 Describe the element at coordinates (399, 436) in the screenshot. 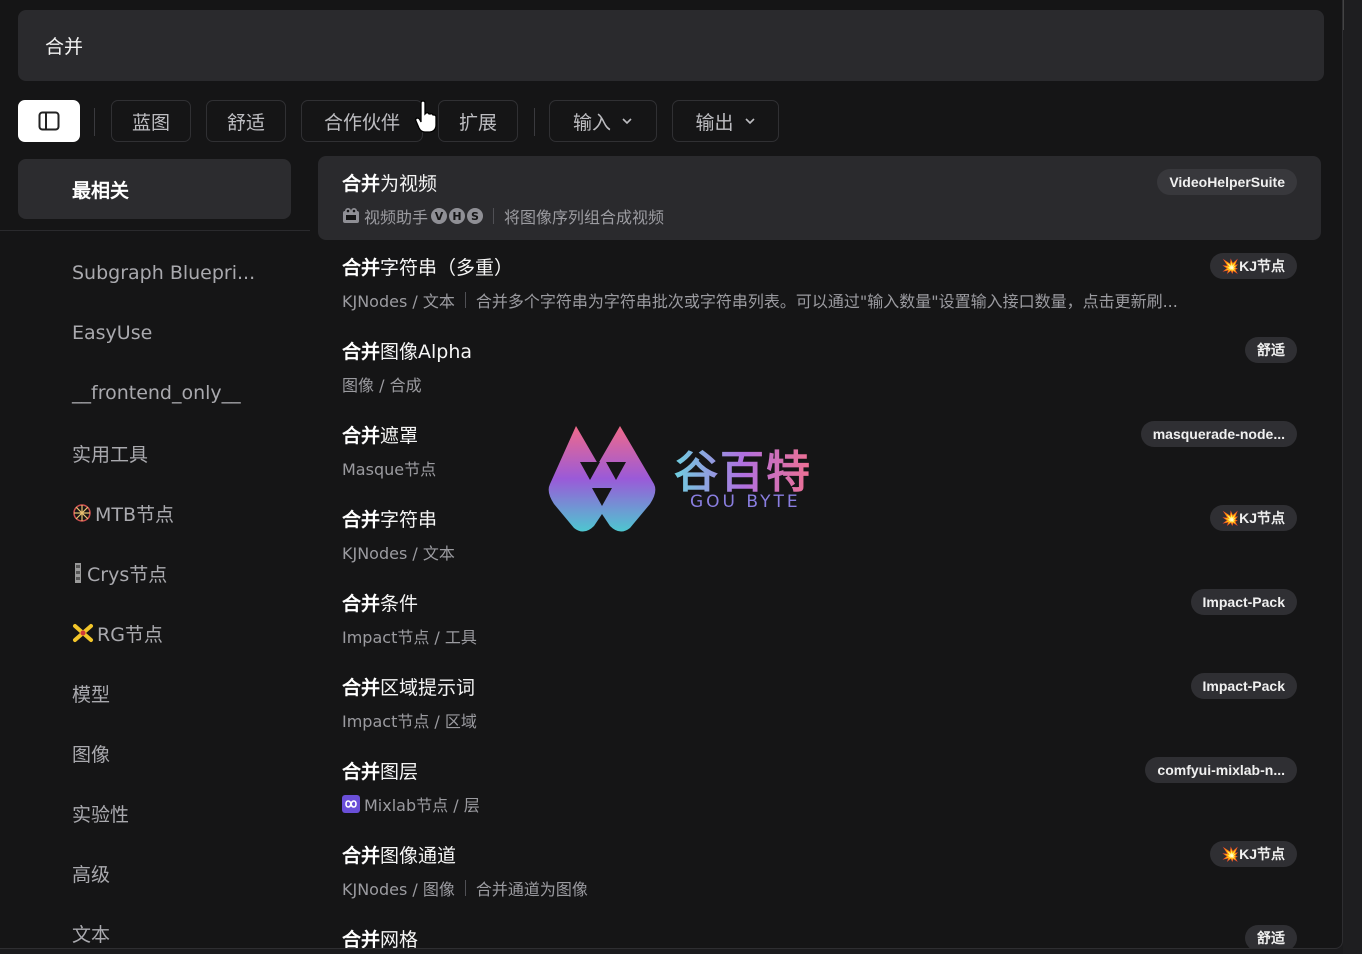

I see `result-title-rest: 遮罩` at that location.